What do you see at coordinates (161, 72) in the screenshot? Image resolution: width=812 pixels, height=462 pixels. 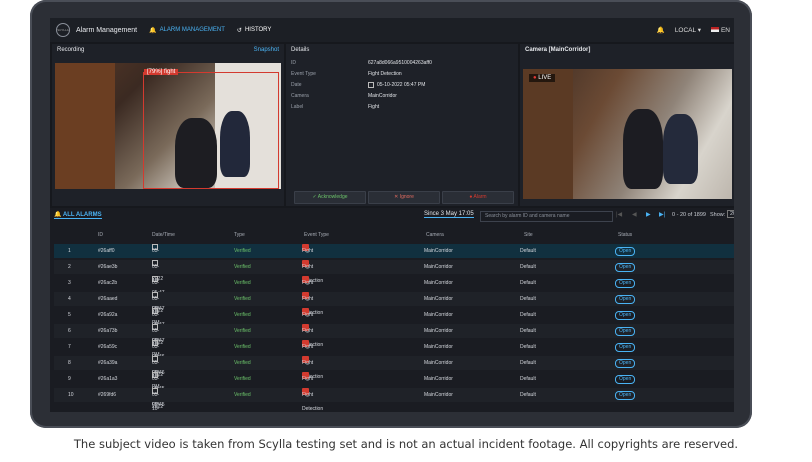 I see `detection-label: [79%] fight` at bounding box center [161, 72].